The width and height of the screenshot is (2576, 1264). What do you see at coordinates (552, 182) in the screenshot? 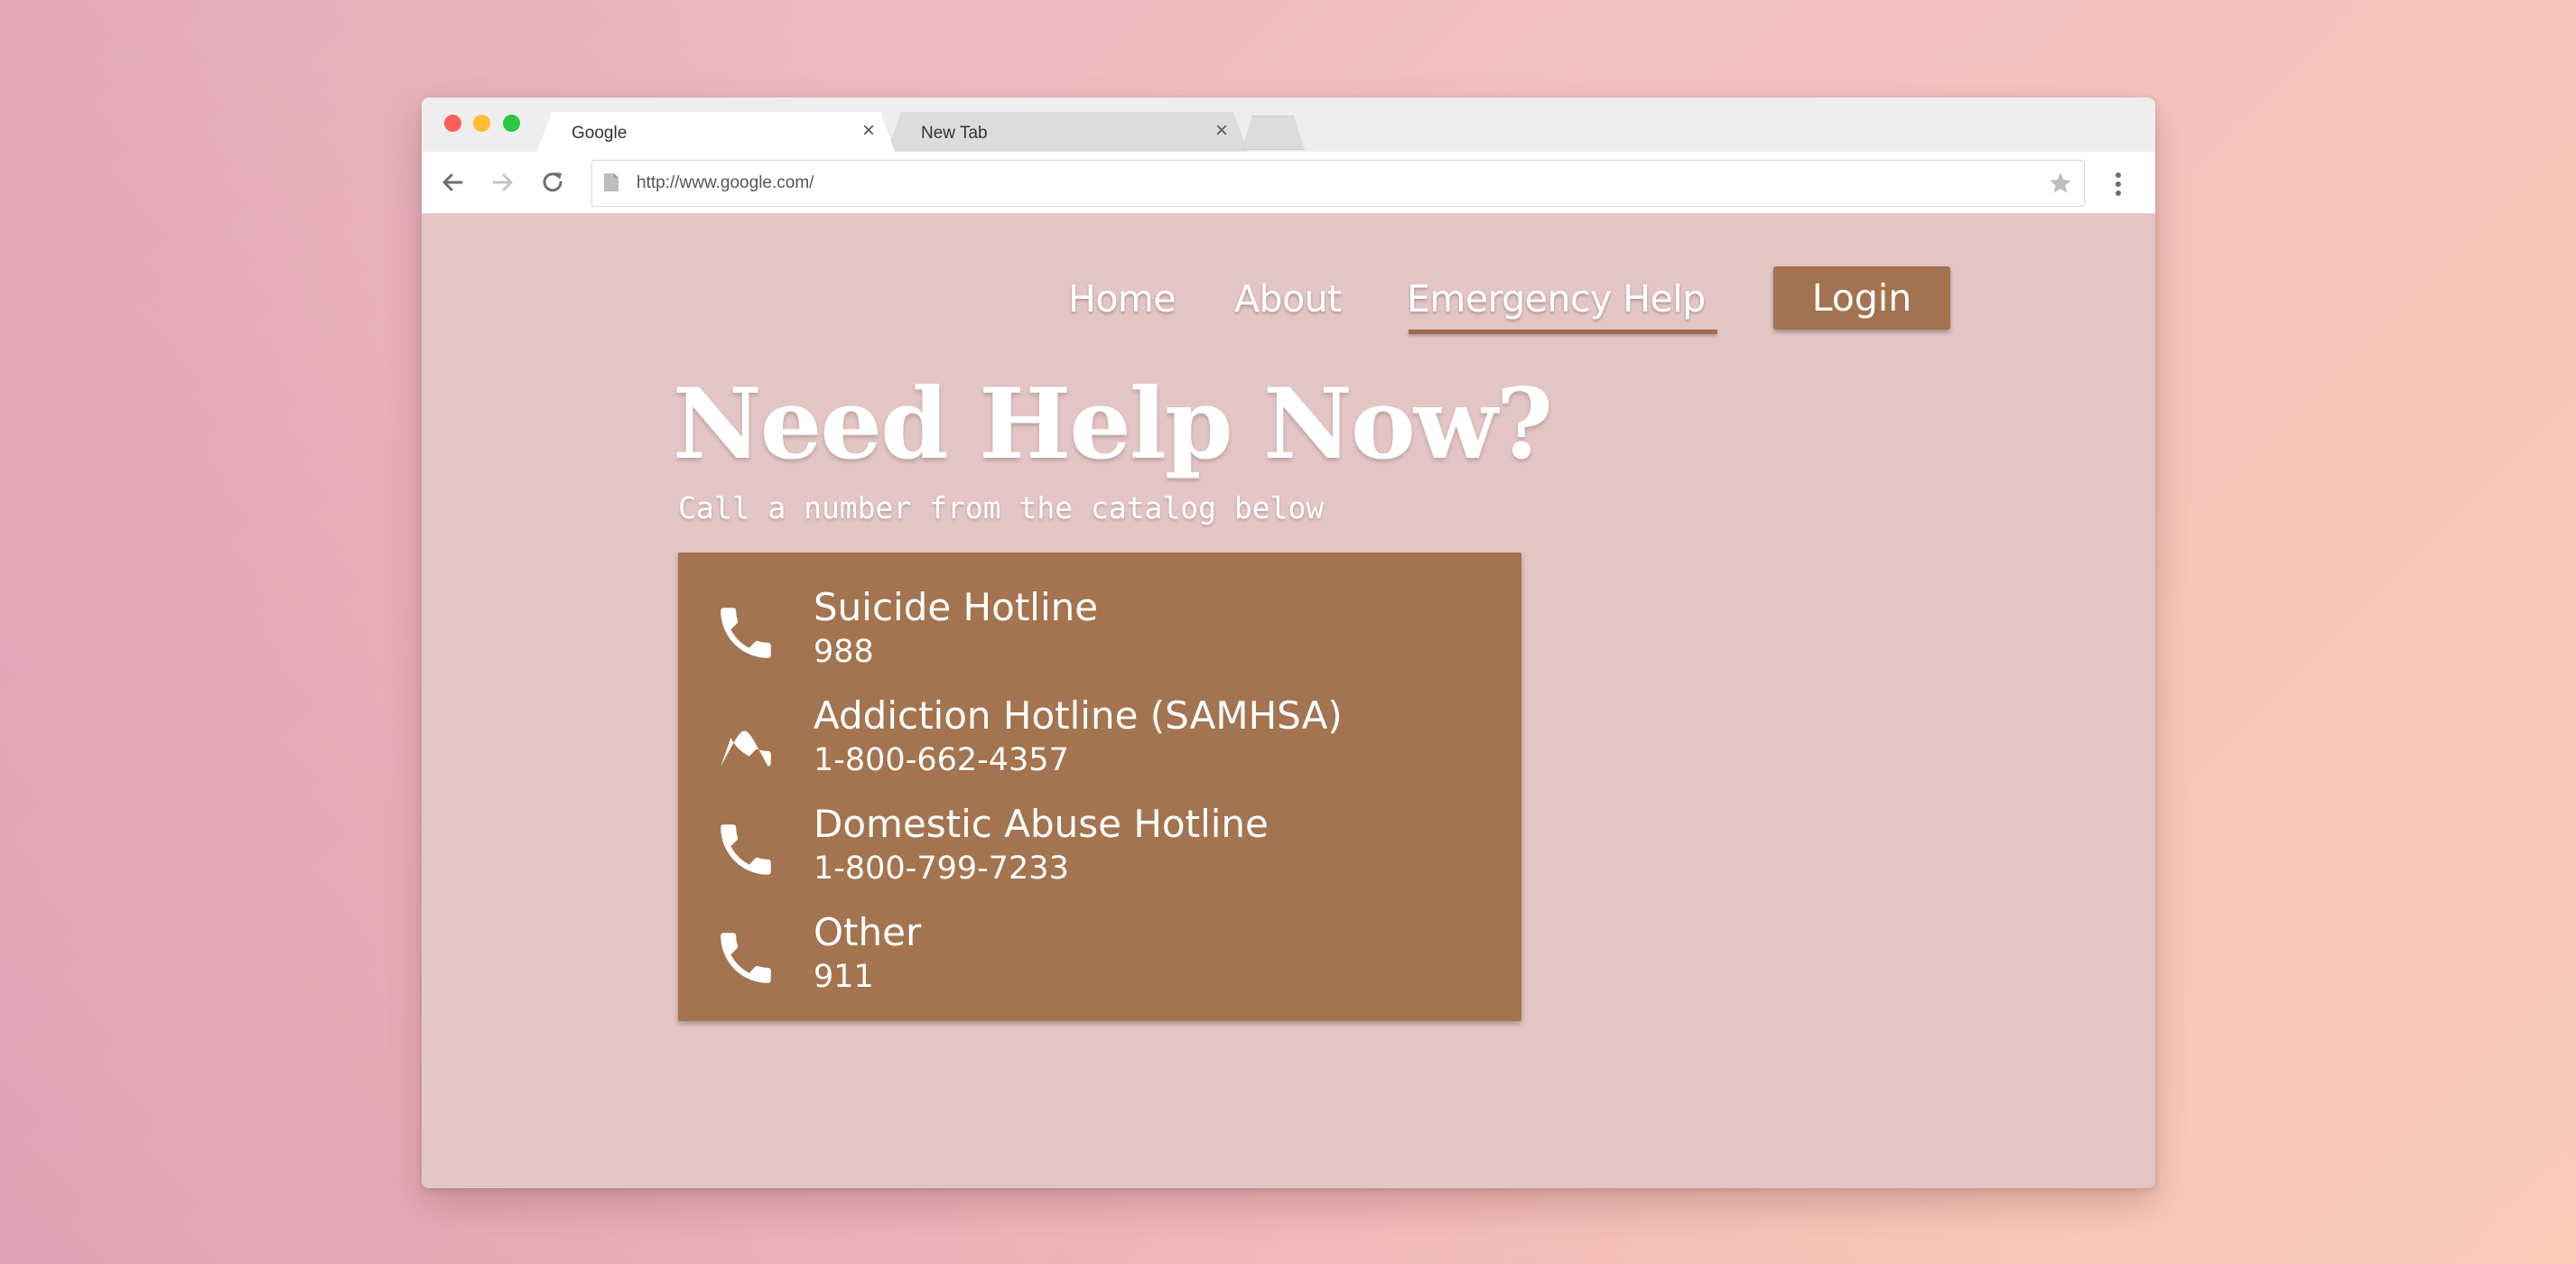
I see `reload-icon` at bounding box center [552, 182].